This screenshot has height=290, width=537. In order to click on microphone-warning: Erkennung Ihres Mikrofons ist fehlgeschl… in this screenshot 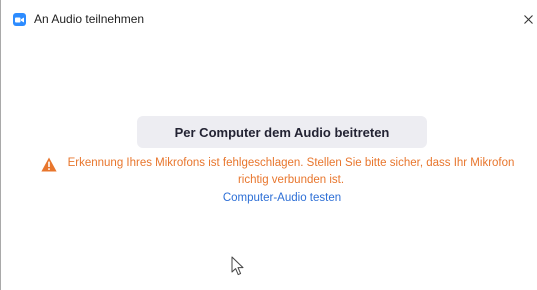, I will do `click(281, 172)`.